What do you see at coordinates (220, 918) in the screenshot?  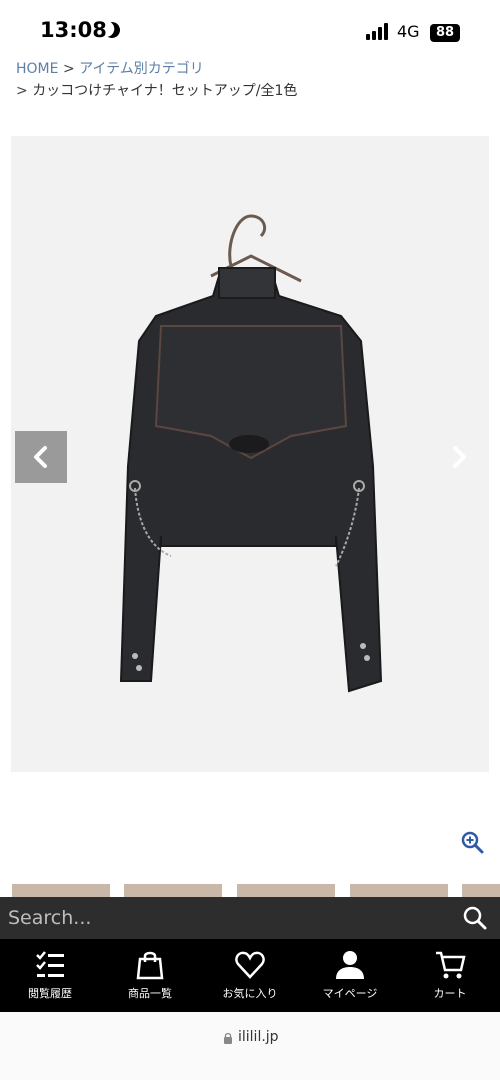 I see `search-input` at bounding box center [220, 918].